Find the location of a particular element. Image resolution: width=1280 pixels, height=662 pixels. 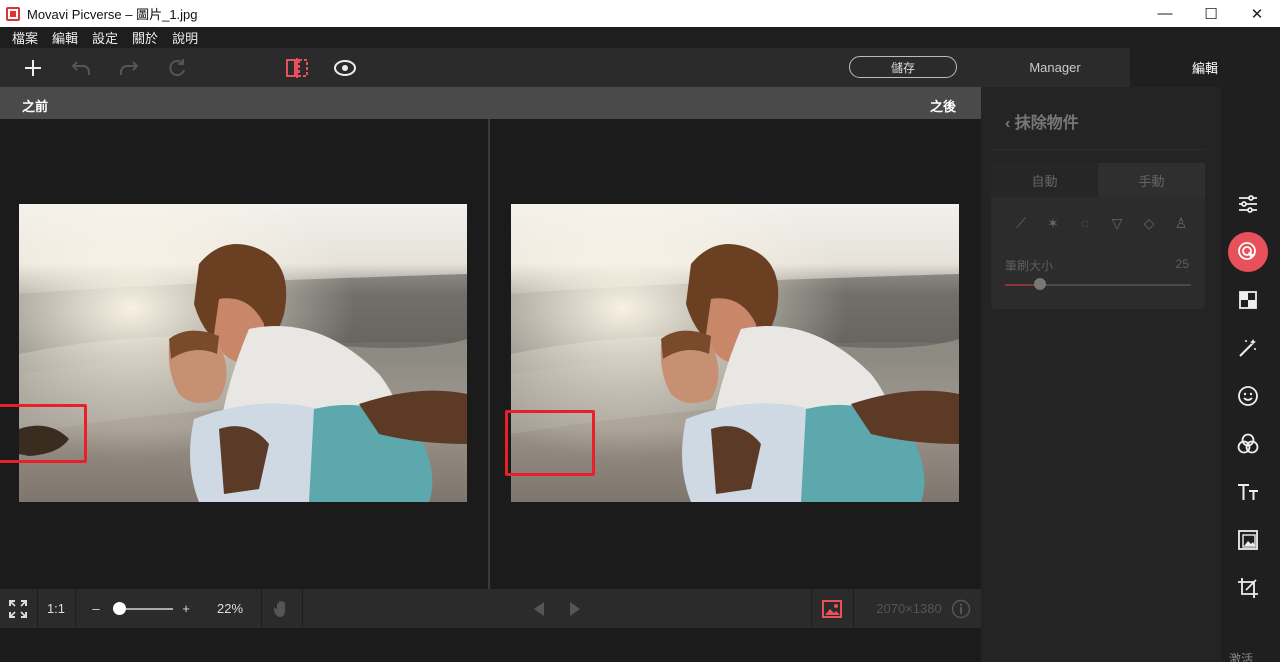

image-icon is located at coordinates (832, 608).